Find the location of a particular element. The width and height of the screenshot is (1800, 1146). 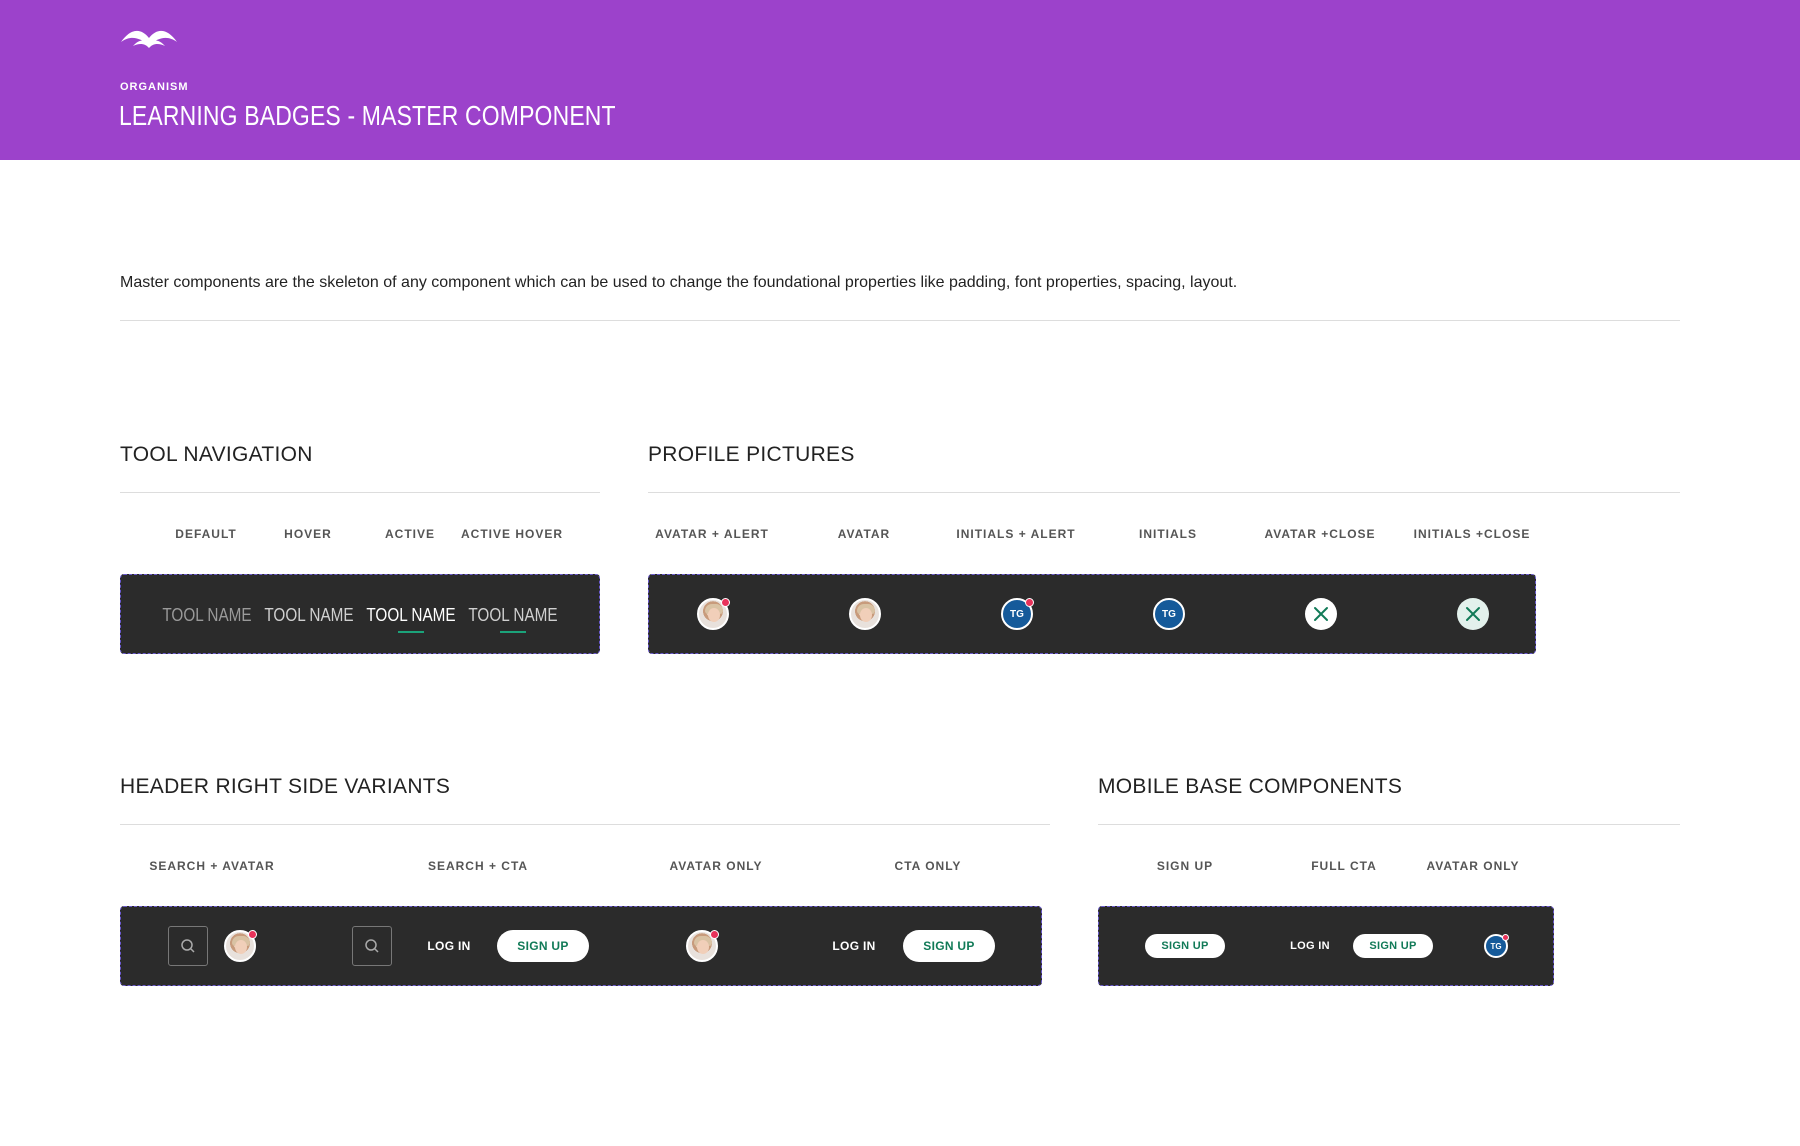

avatar-plain is located at coordinates (865, 614).